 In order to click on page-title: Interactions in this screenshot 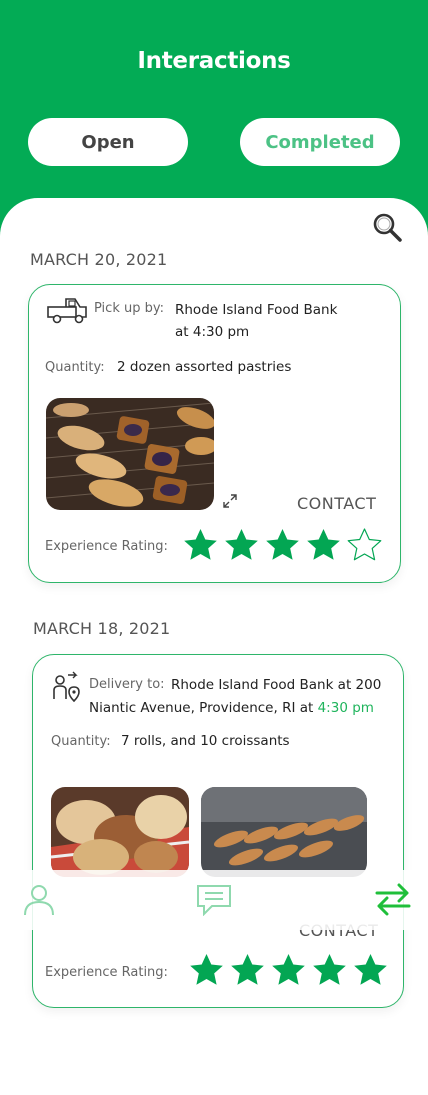, I will do `click(214, 61)`.